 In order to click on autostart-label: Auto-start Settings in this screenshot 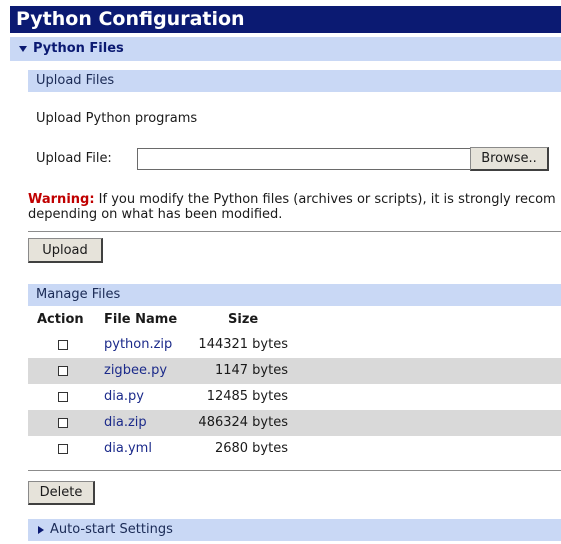, I will do `click(111, 529)`.